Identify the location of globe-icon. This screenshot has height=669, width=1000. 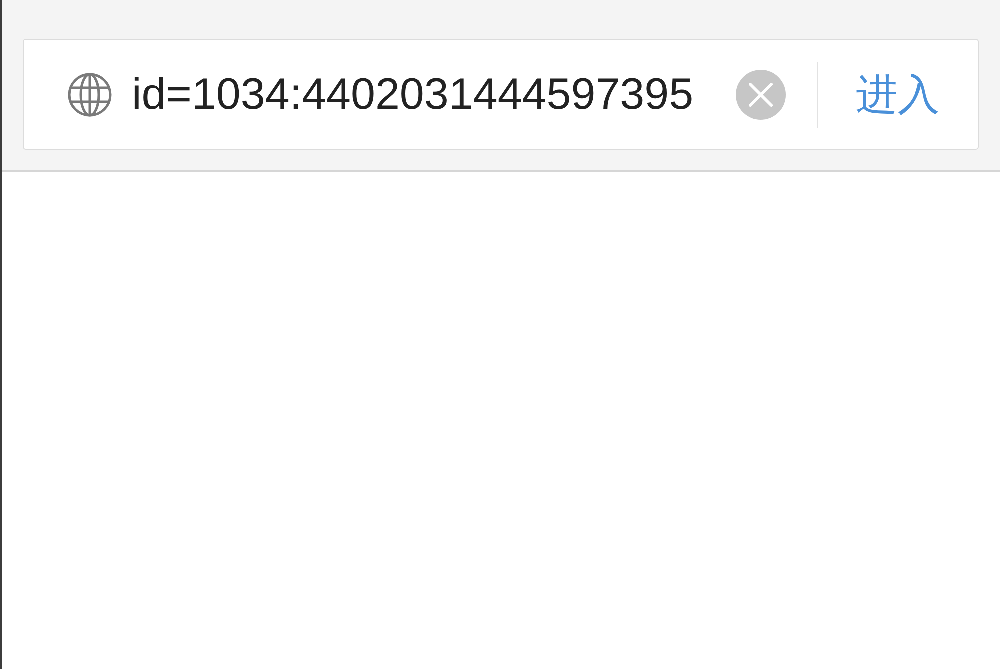
(90, 94).